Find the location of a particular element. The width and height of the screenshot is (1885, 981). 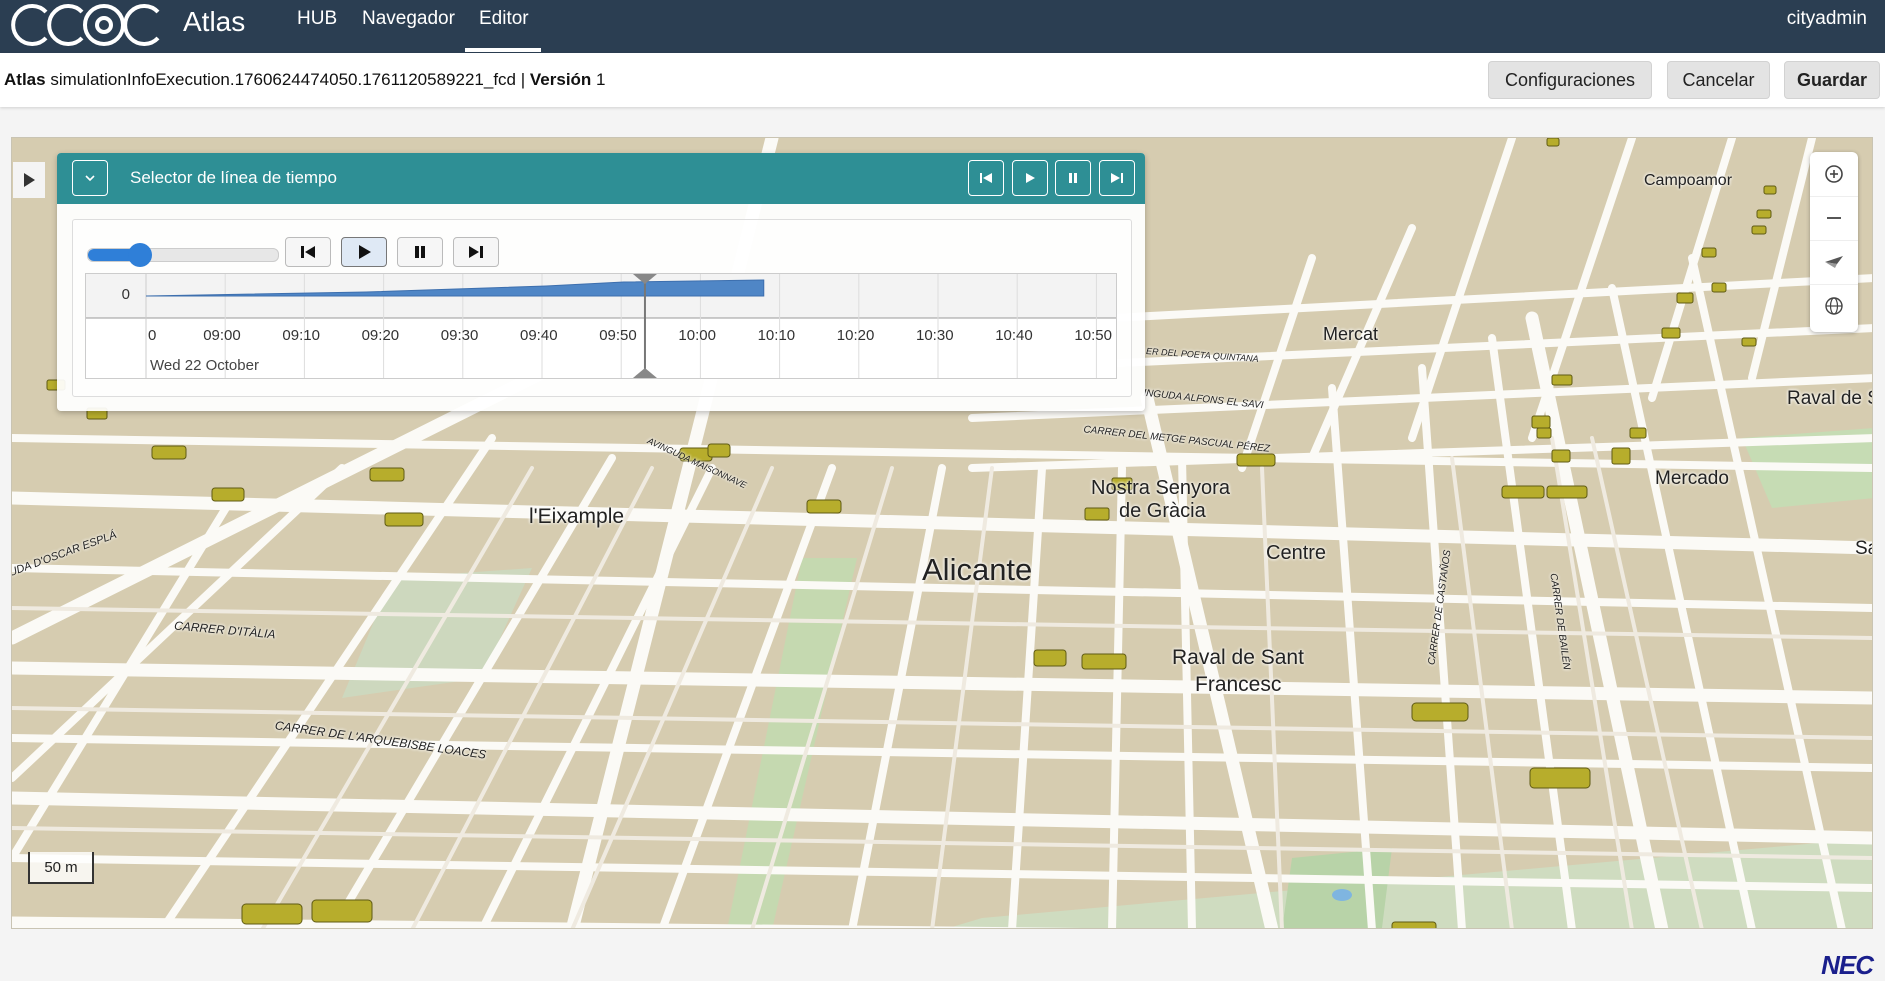

zoom-out-button is located at coordinates (1834, 218).